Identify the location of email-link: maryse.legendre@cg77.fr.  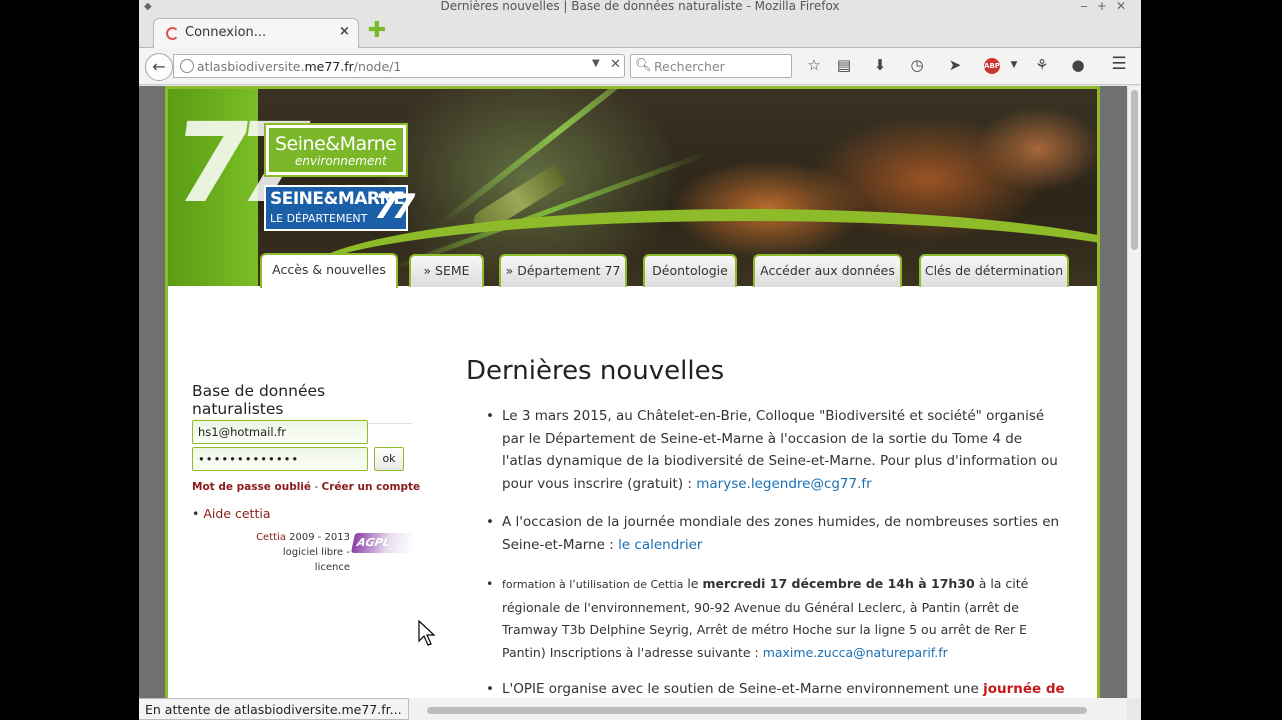
(783, 484).